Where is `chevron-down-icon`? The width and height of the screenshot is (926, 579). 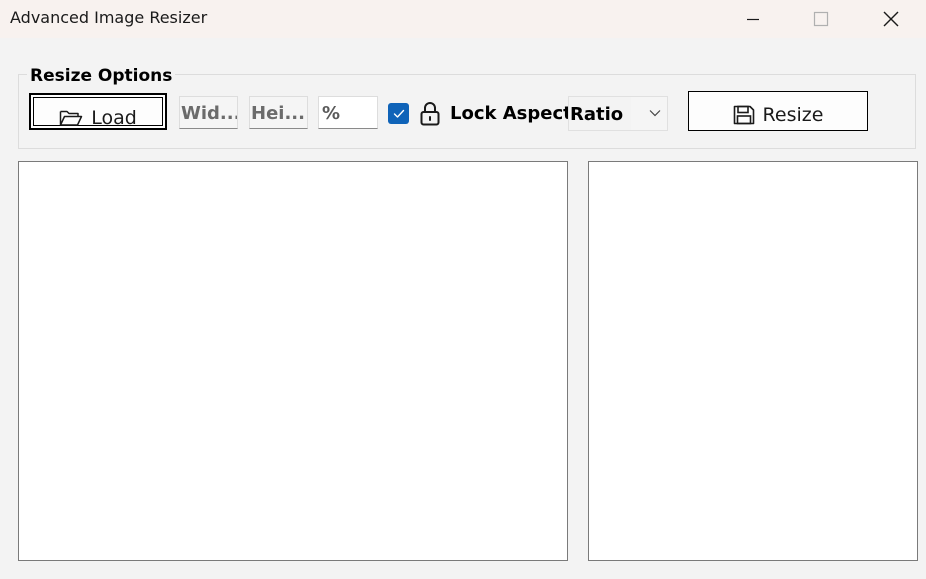
chevron-down-icon is located at coordinates (655, 113).